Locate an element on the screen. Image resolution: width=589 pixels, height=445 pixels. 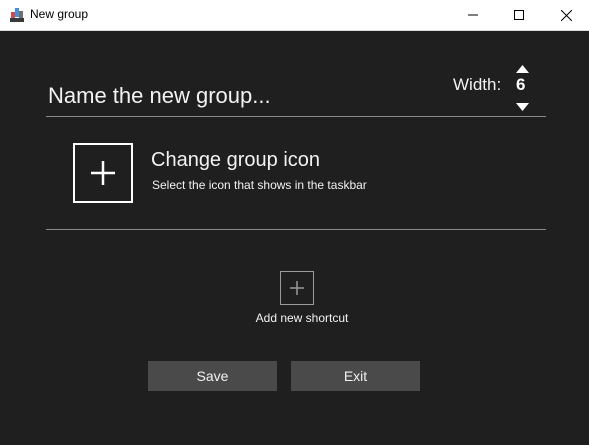
change-group-icon-button is located at coordinates (103, 173).